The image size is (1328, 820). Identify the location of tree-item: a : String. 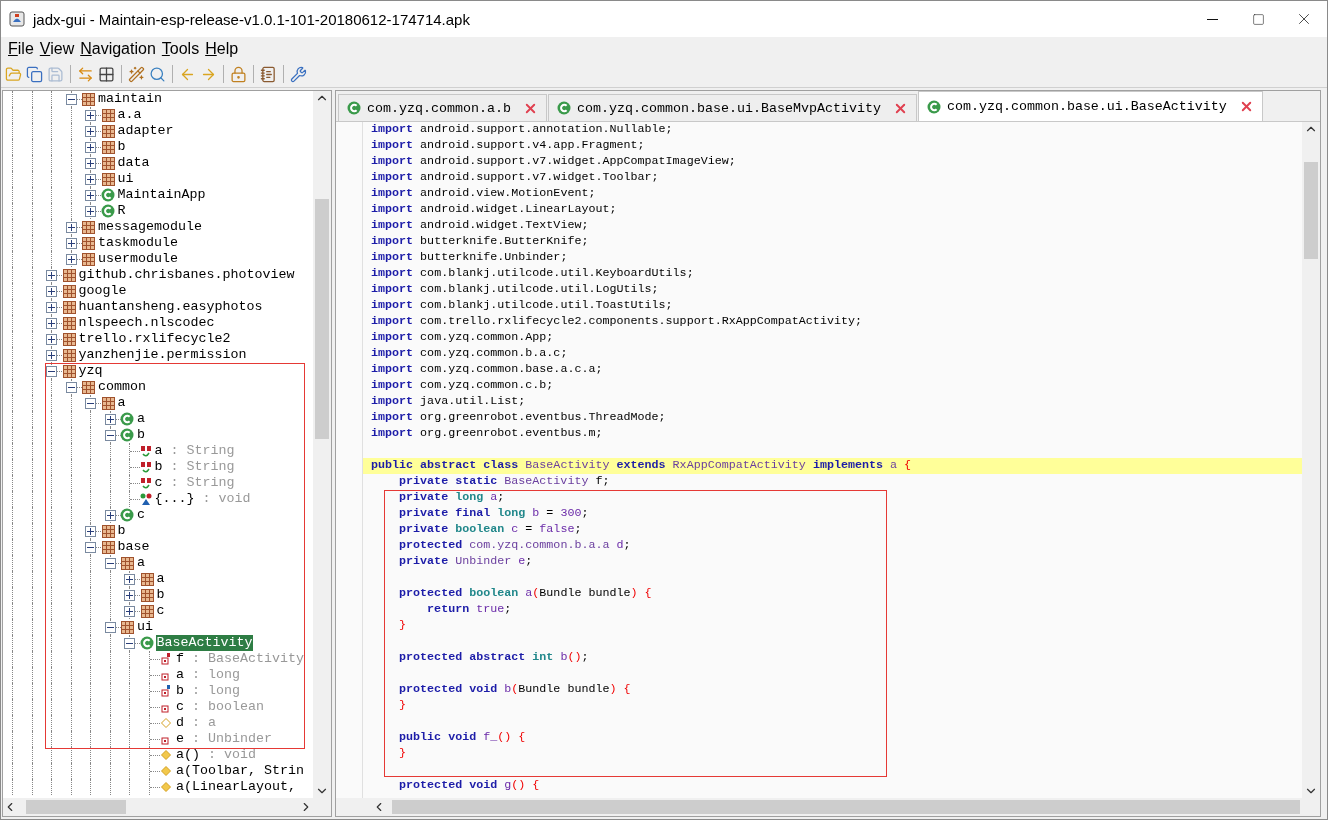
(194, 451).